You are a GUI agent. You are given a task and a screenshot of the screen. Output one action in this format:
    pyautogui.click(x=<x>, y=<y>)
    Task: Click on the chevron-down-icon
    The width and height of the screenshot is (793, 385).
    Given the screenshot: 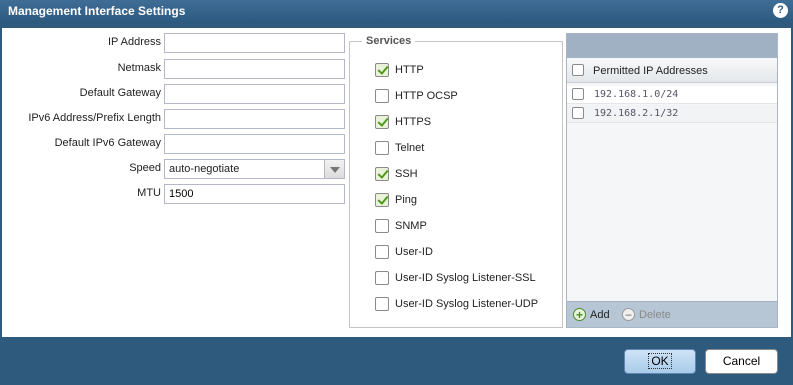 What is the action you would take?
    pyautogui.click(x=334, y=169)
    